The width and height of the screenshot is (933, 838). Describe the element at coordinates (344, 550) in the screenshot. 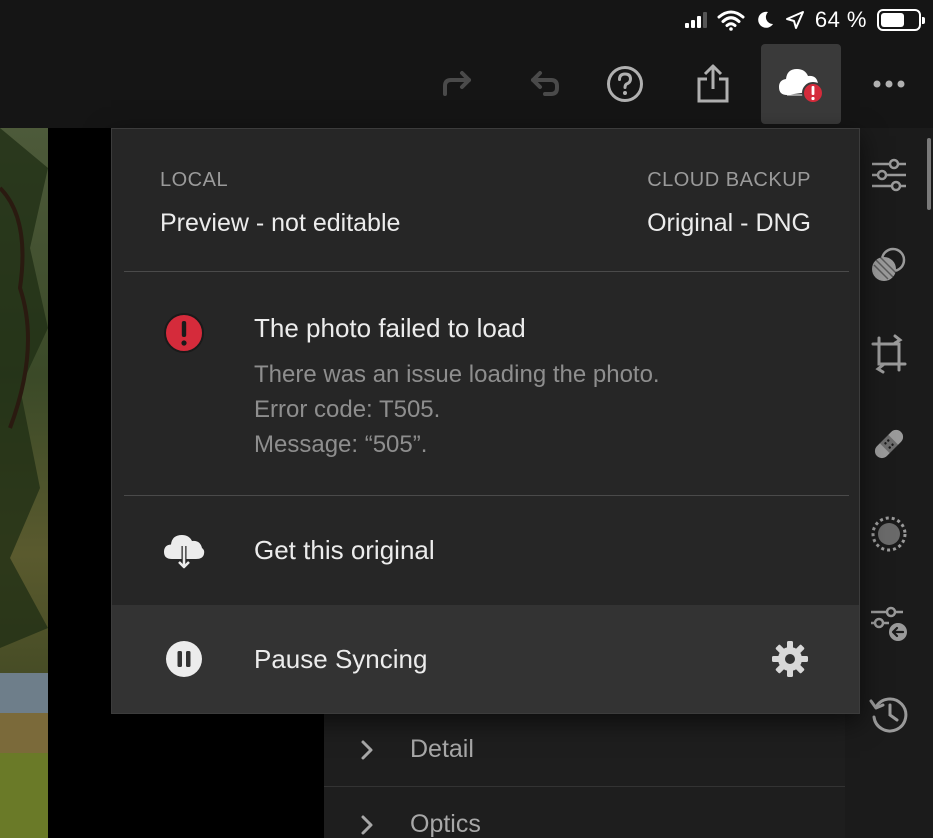

I see `get-original-label: Get this original` at that location.